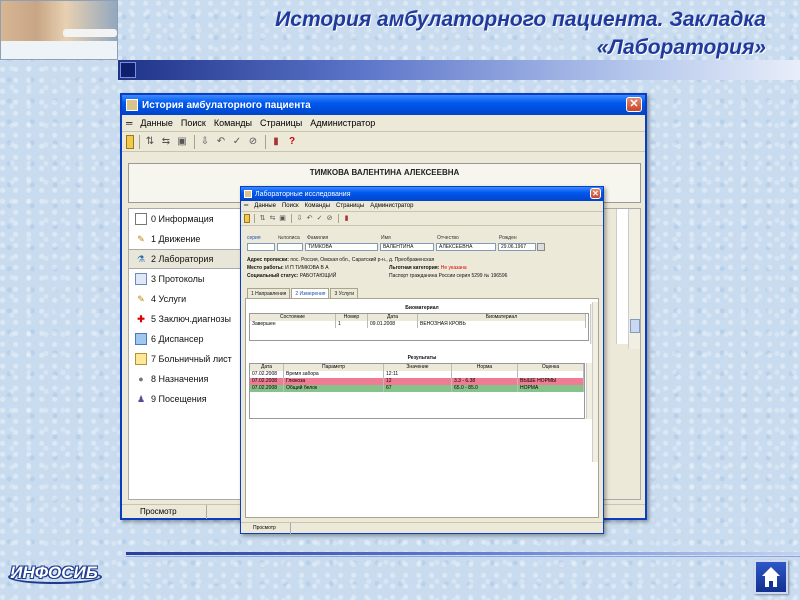  What do you see at coordinates (267, 374) in the screenshot?
I see `cell-date: 07.02.2008` at bounding box center [267, 374].